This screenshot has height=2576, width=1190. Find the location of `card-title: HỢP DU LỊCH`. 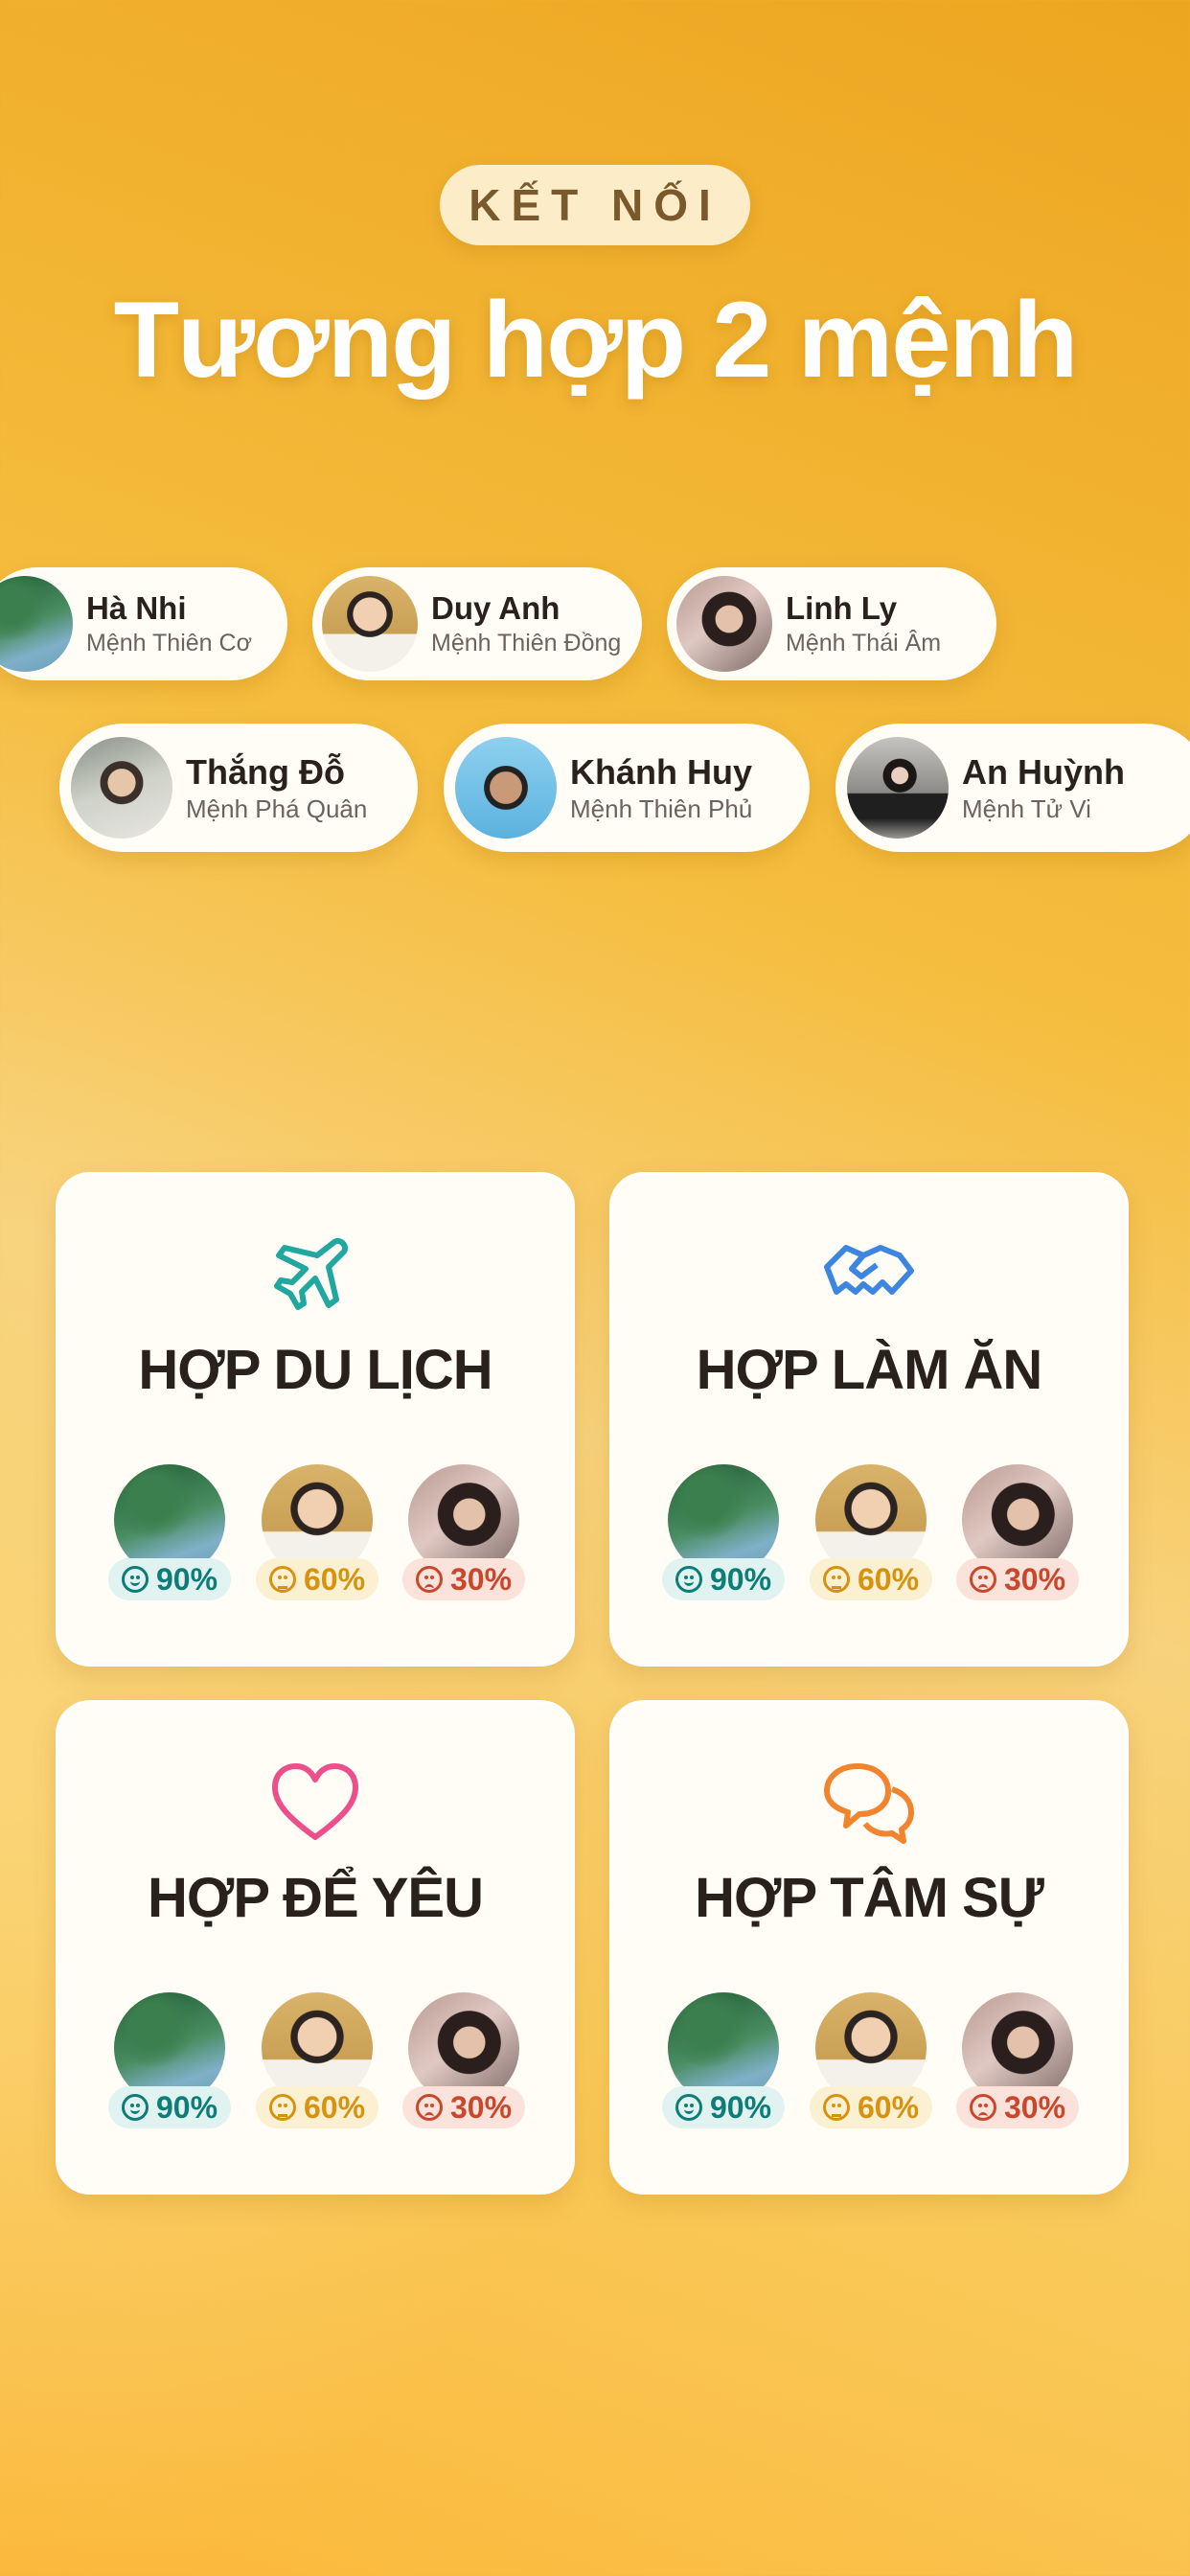

card-title: HỢP DU LỊCH is located at coordinates (315, 1370).